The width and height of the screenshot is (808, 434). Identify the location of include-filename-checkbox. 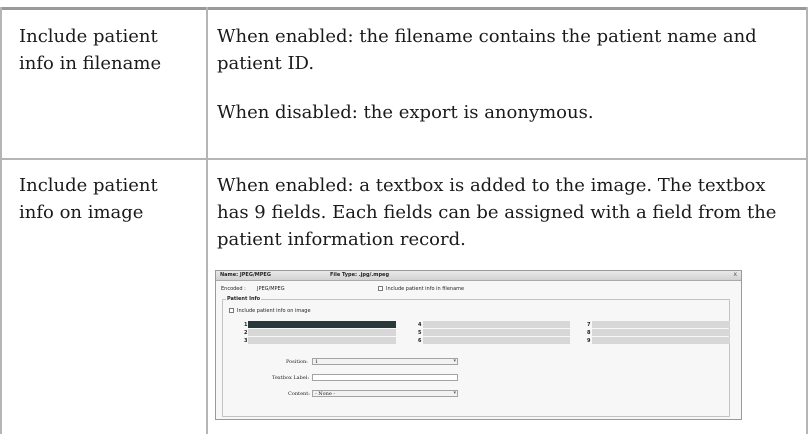
(380, 288).